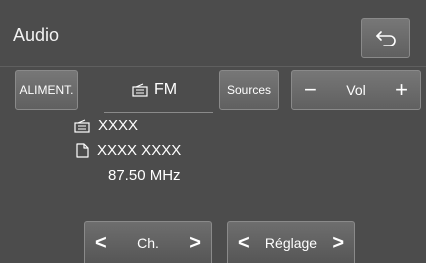 The height and width of the screenshot is (263, 426). I want to click on radio-text-row: XXXX XXXX, so click(128, 150).